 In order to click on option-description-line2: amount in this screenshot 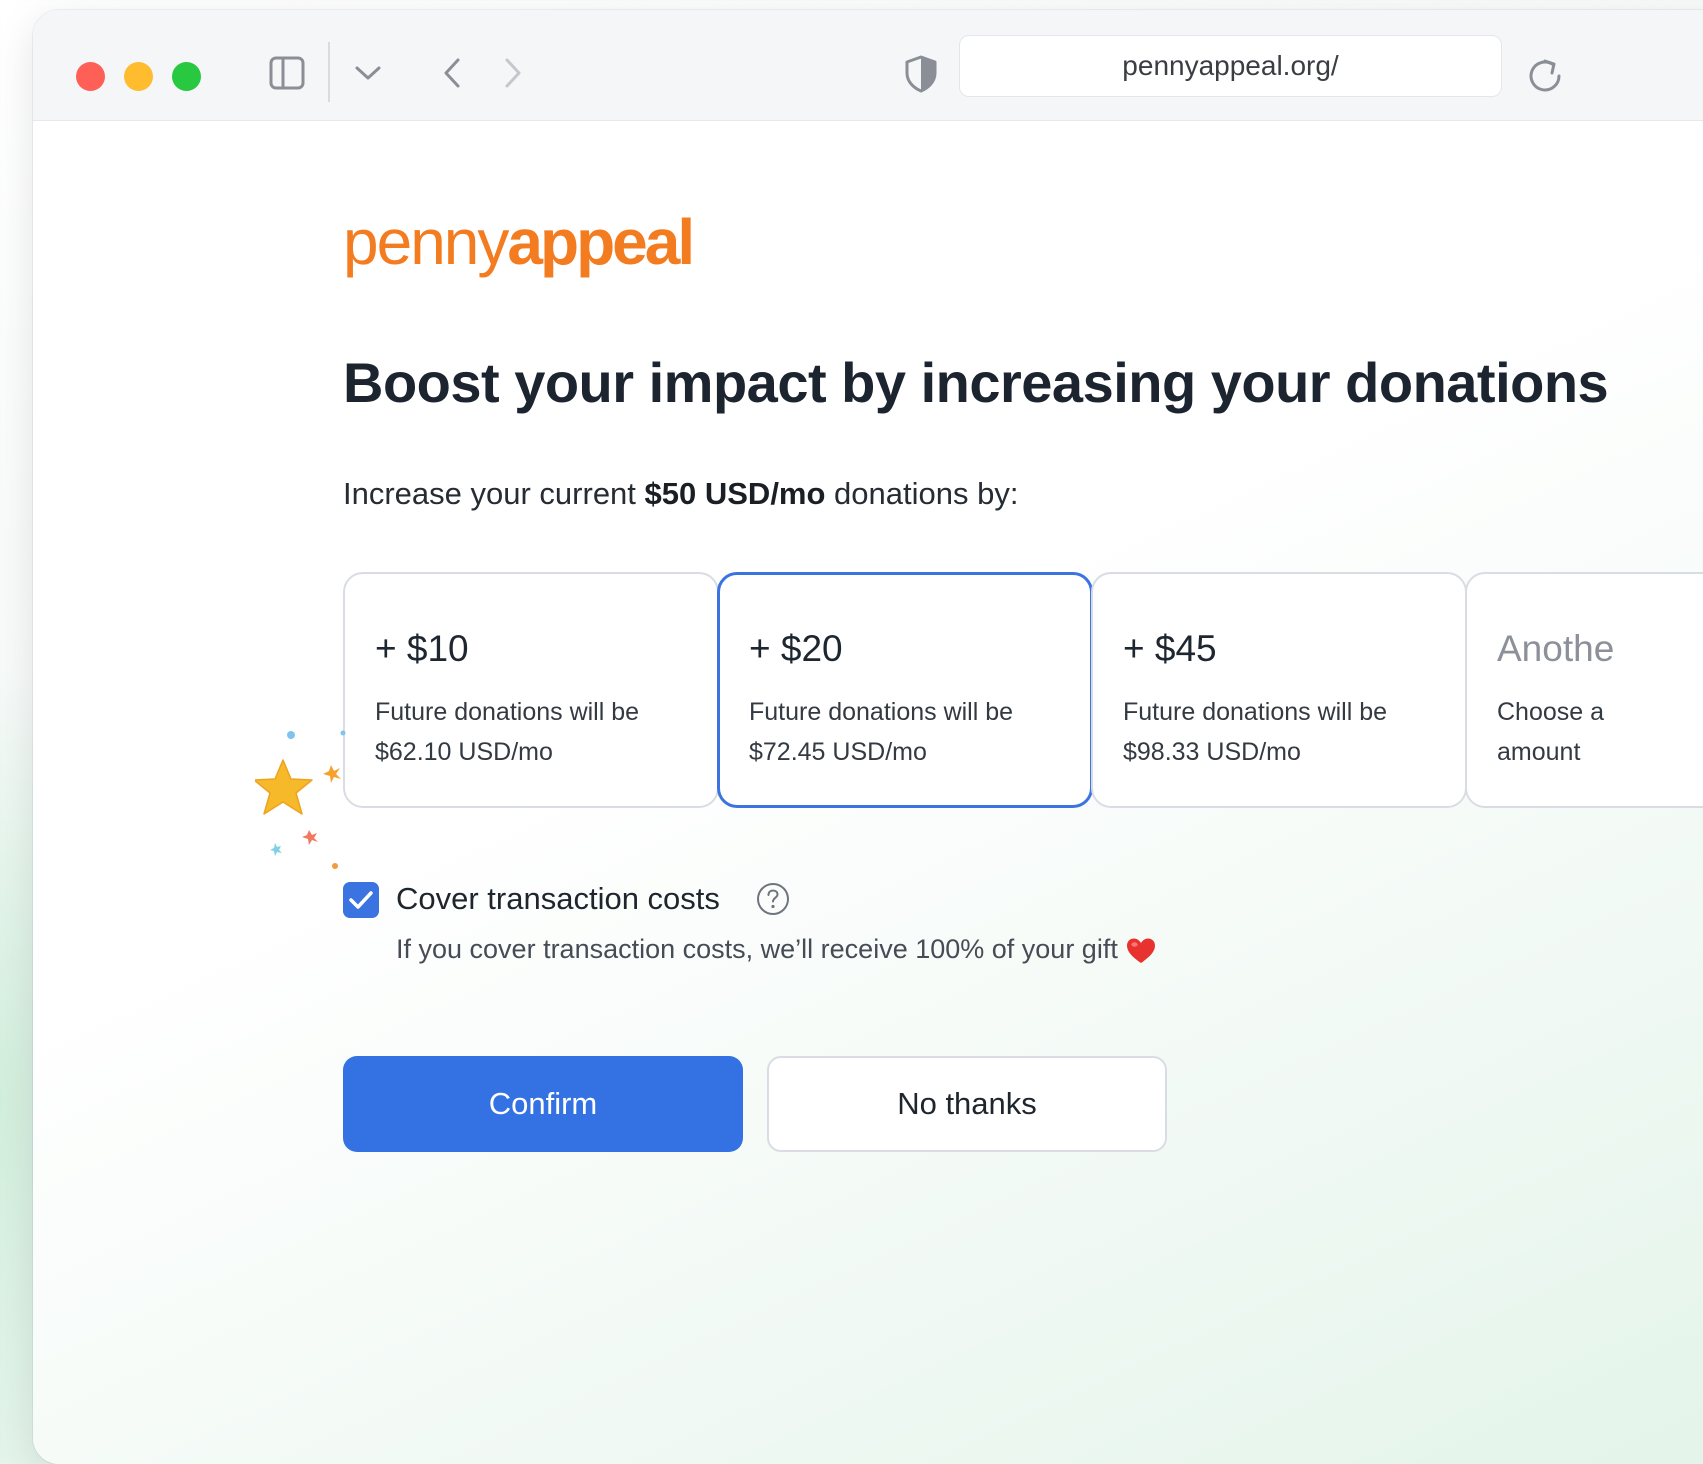, I will do `click(1539, 752)`.